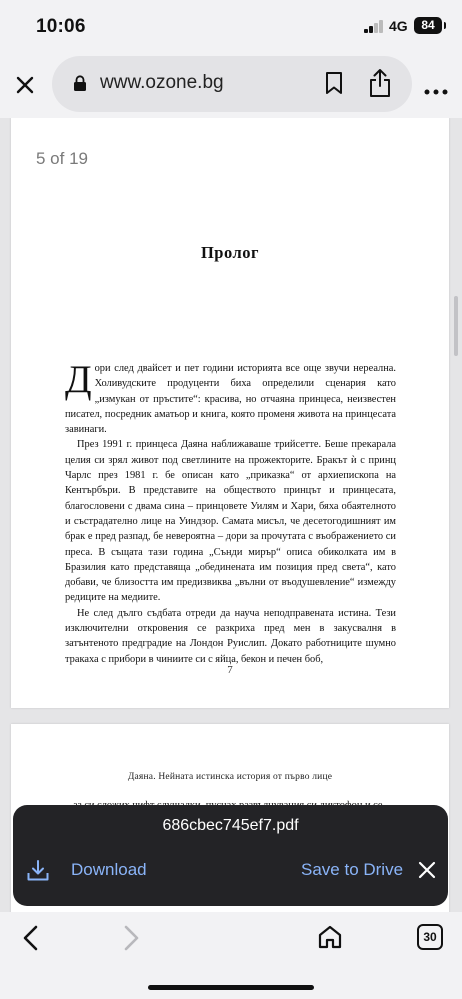 The height and width of the screenshot is (999, 462). I want to click on tab-count-button: 30, so click(430, 937).